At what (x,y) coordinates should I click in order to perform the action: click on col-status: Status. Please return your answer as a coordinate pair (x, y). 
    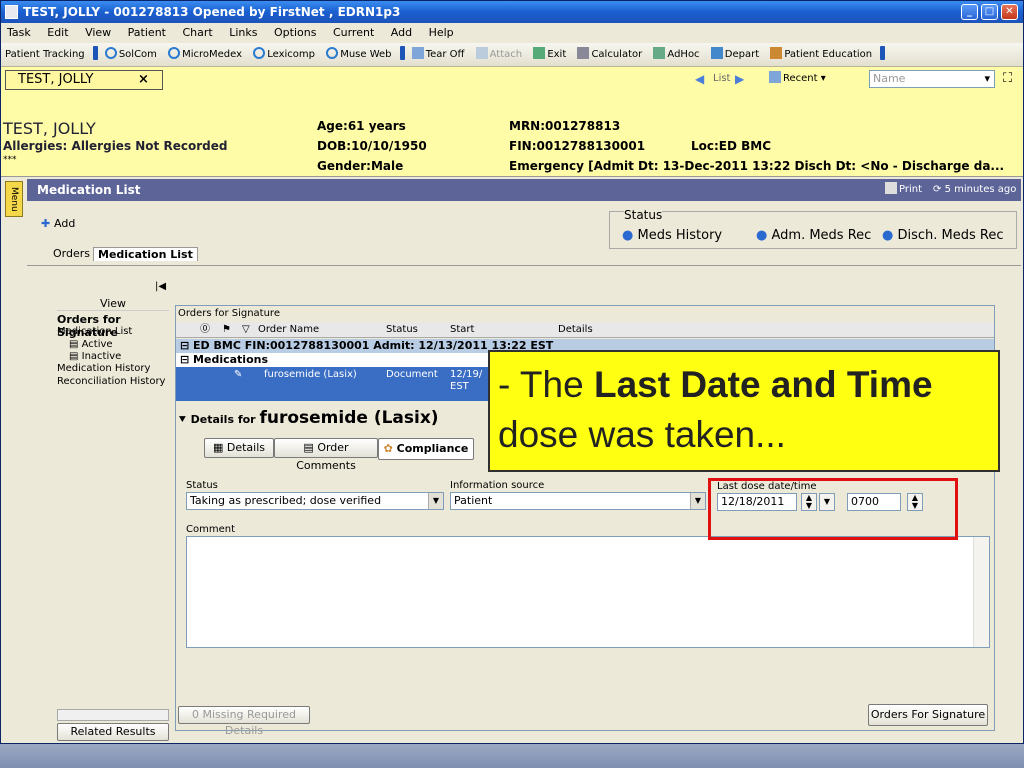
    Looking at the image, I should click on (402, 330).